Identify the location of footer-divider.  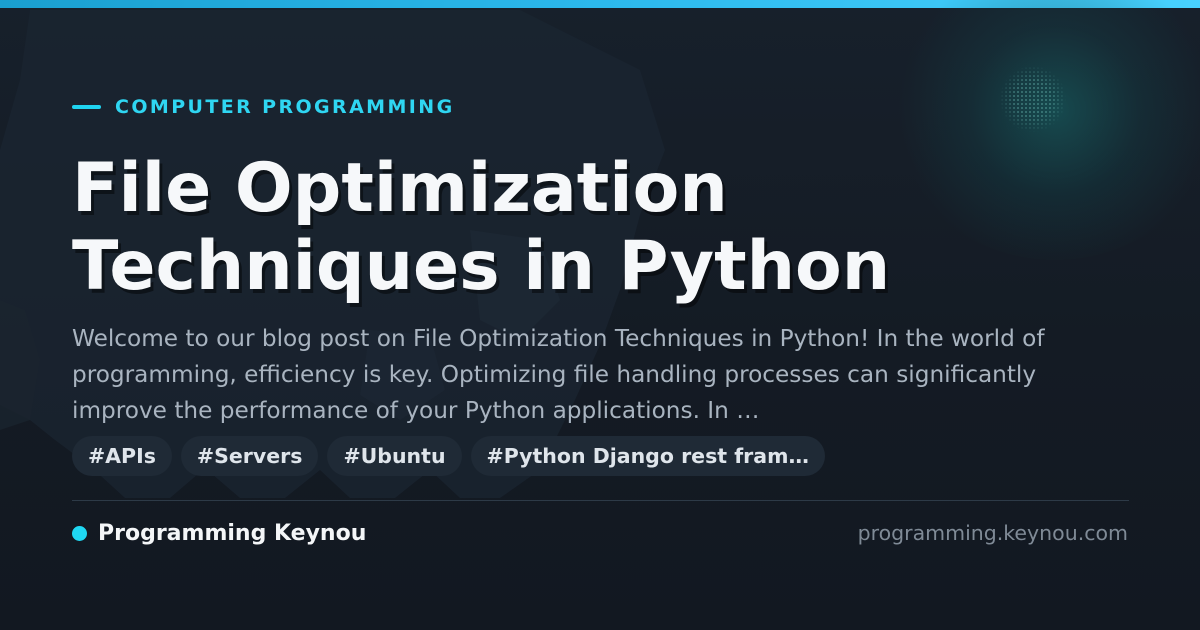
(600, 500).